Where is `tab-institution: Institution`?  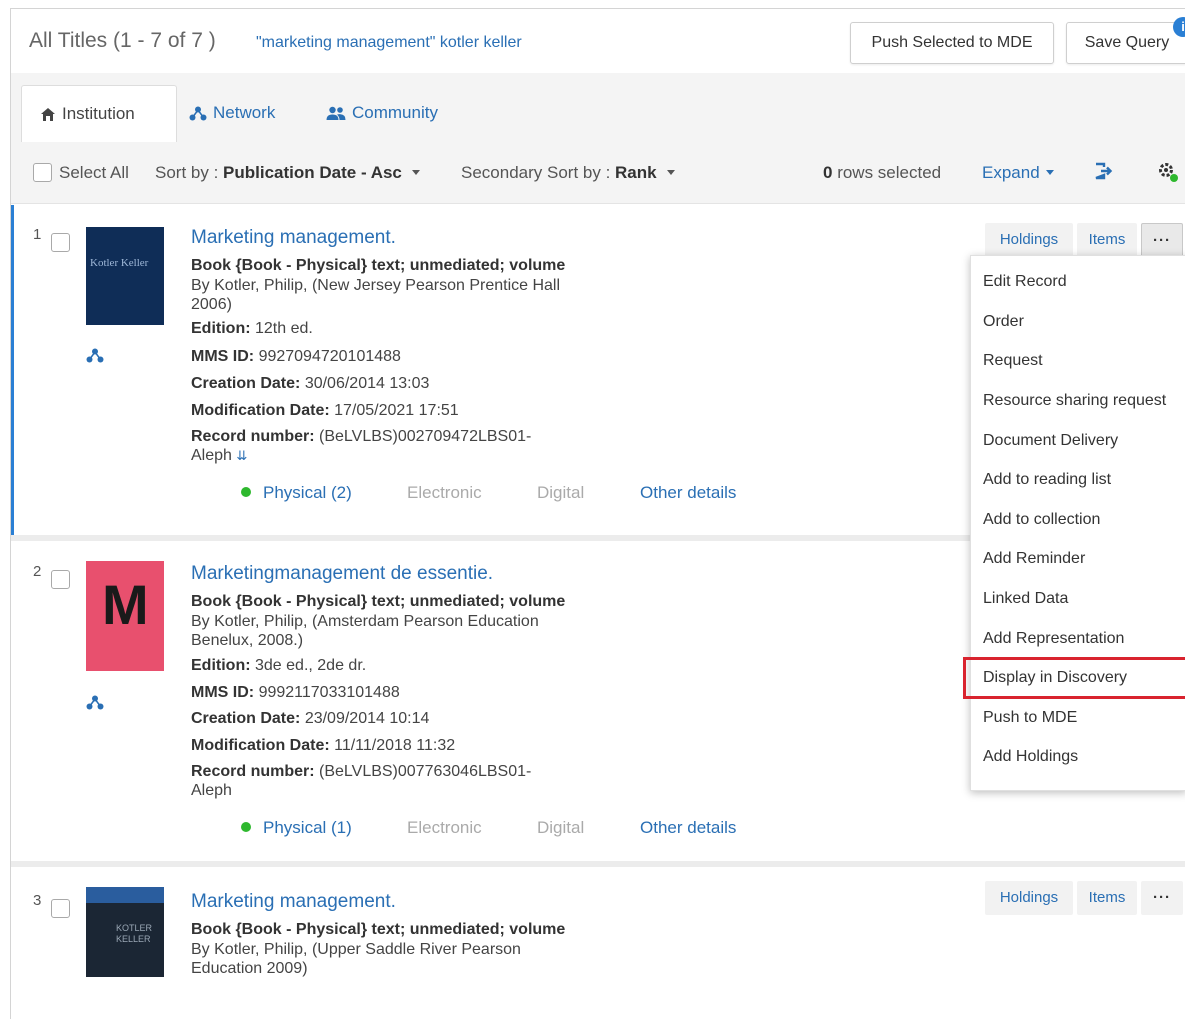
tab-institution: Institution is located at coordinates (99, 113).